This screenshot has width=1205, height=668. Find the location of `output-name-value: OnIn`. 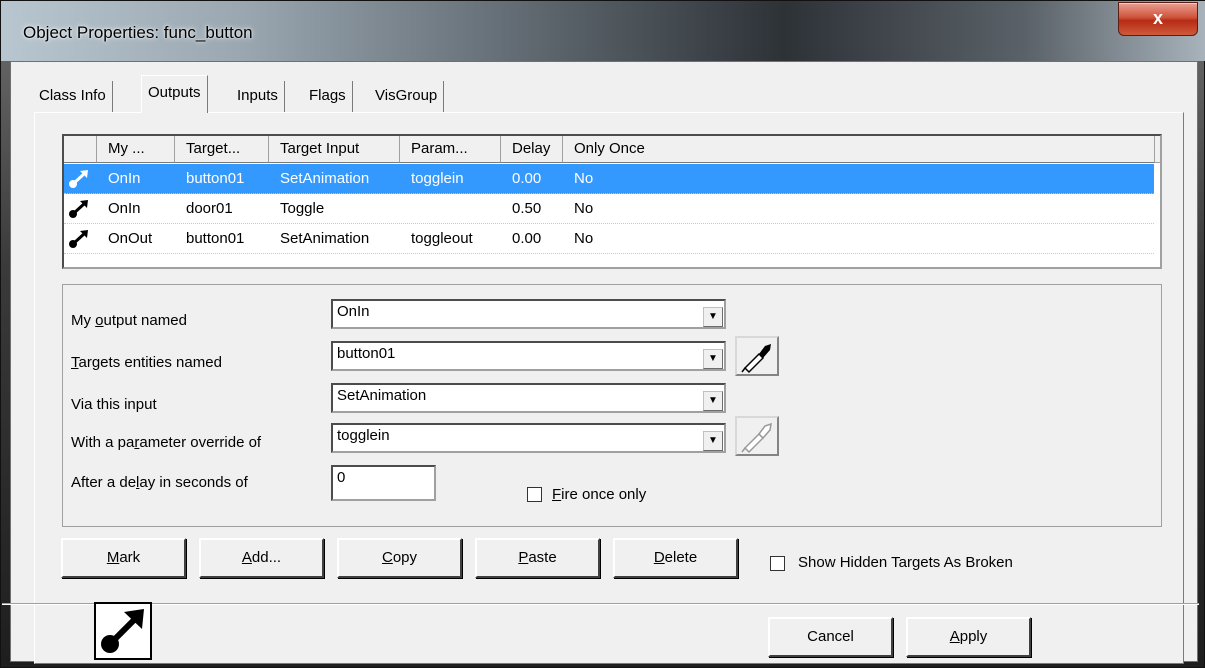

output-name-value: OnIn is located at coordinates (353, 311).